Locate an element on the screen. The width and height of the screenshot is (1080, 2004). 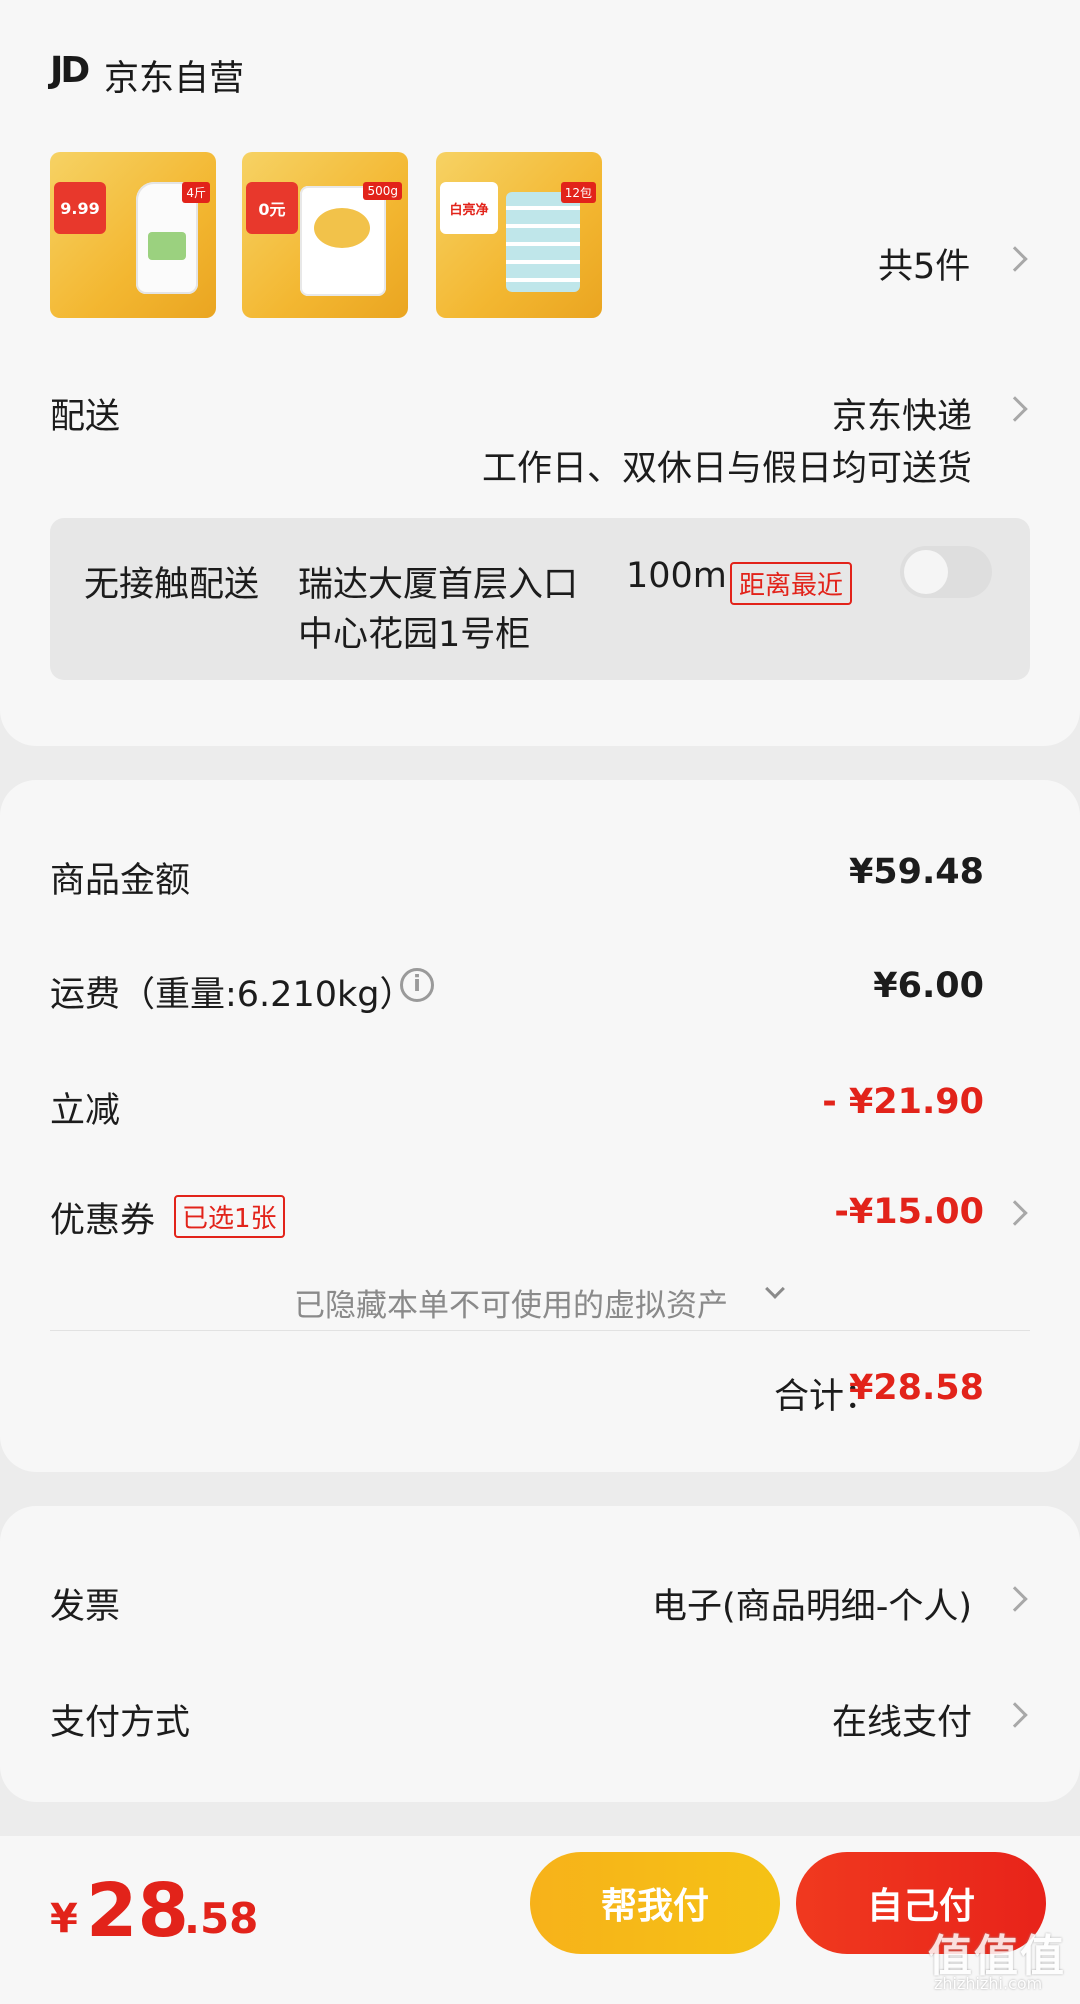
watermark-url: zhizhizhi.com is located at coordinates (988, 1983).